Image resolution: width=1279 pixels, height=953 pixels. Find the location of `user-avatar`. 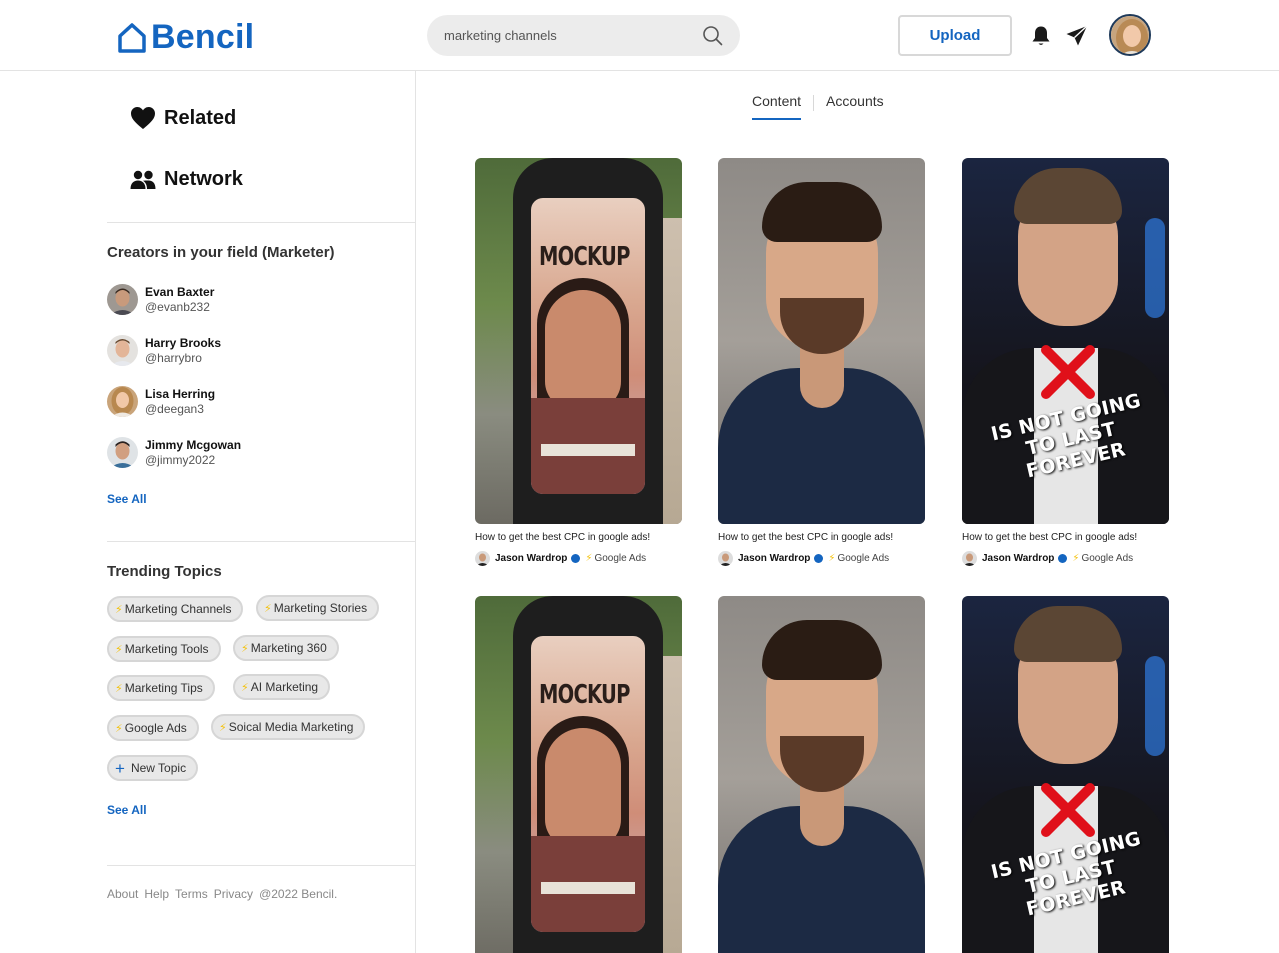

user-avatar is located at coordinates (1130, 35).